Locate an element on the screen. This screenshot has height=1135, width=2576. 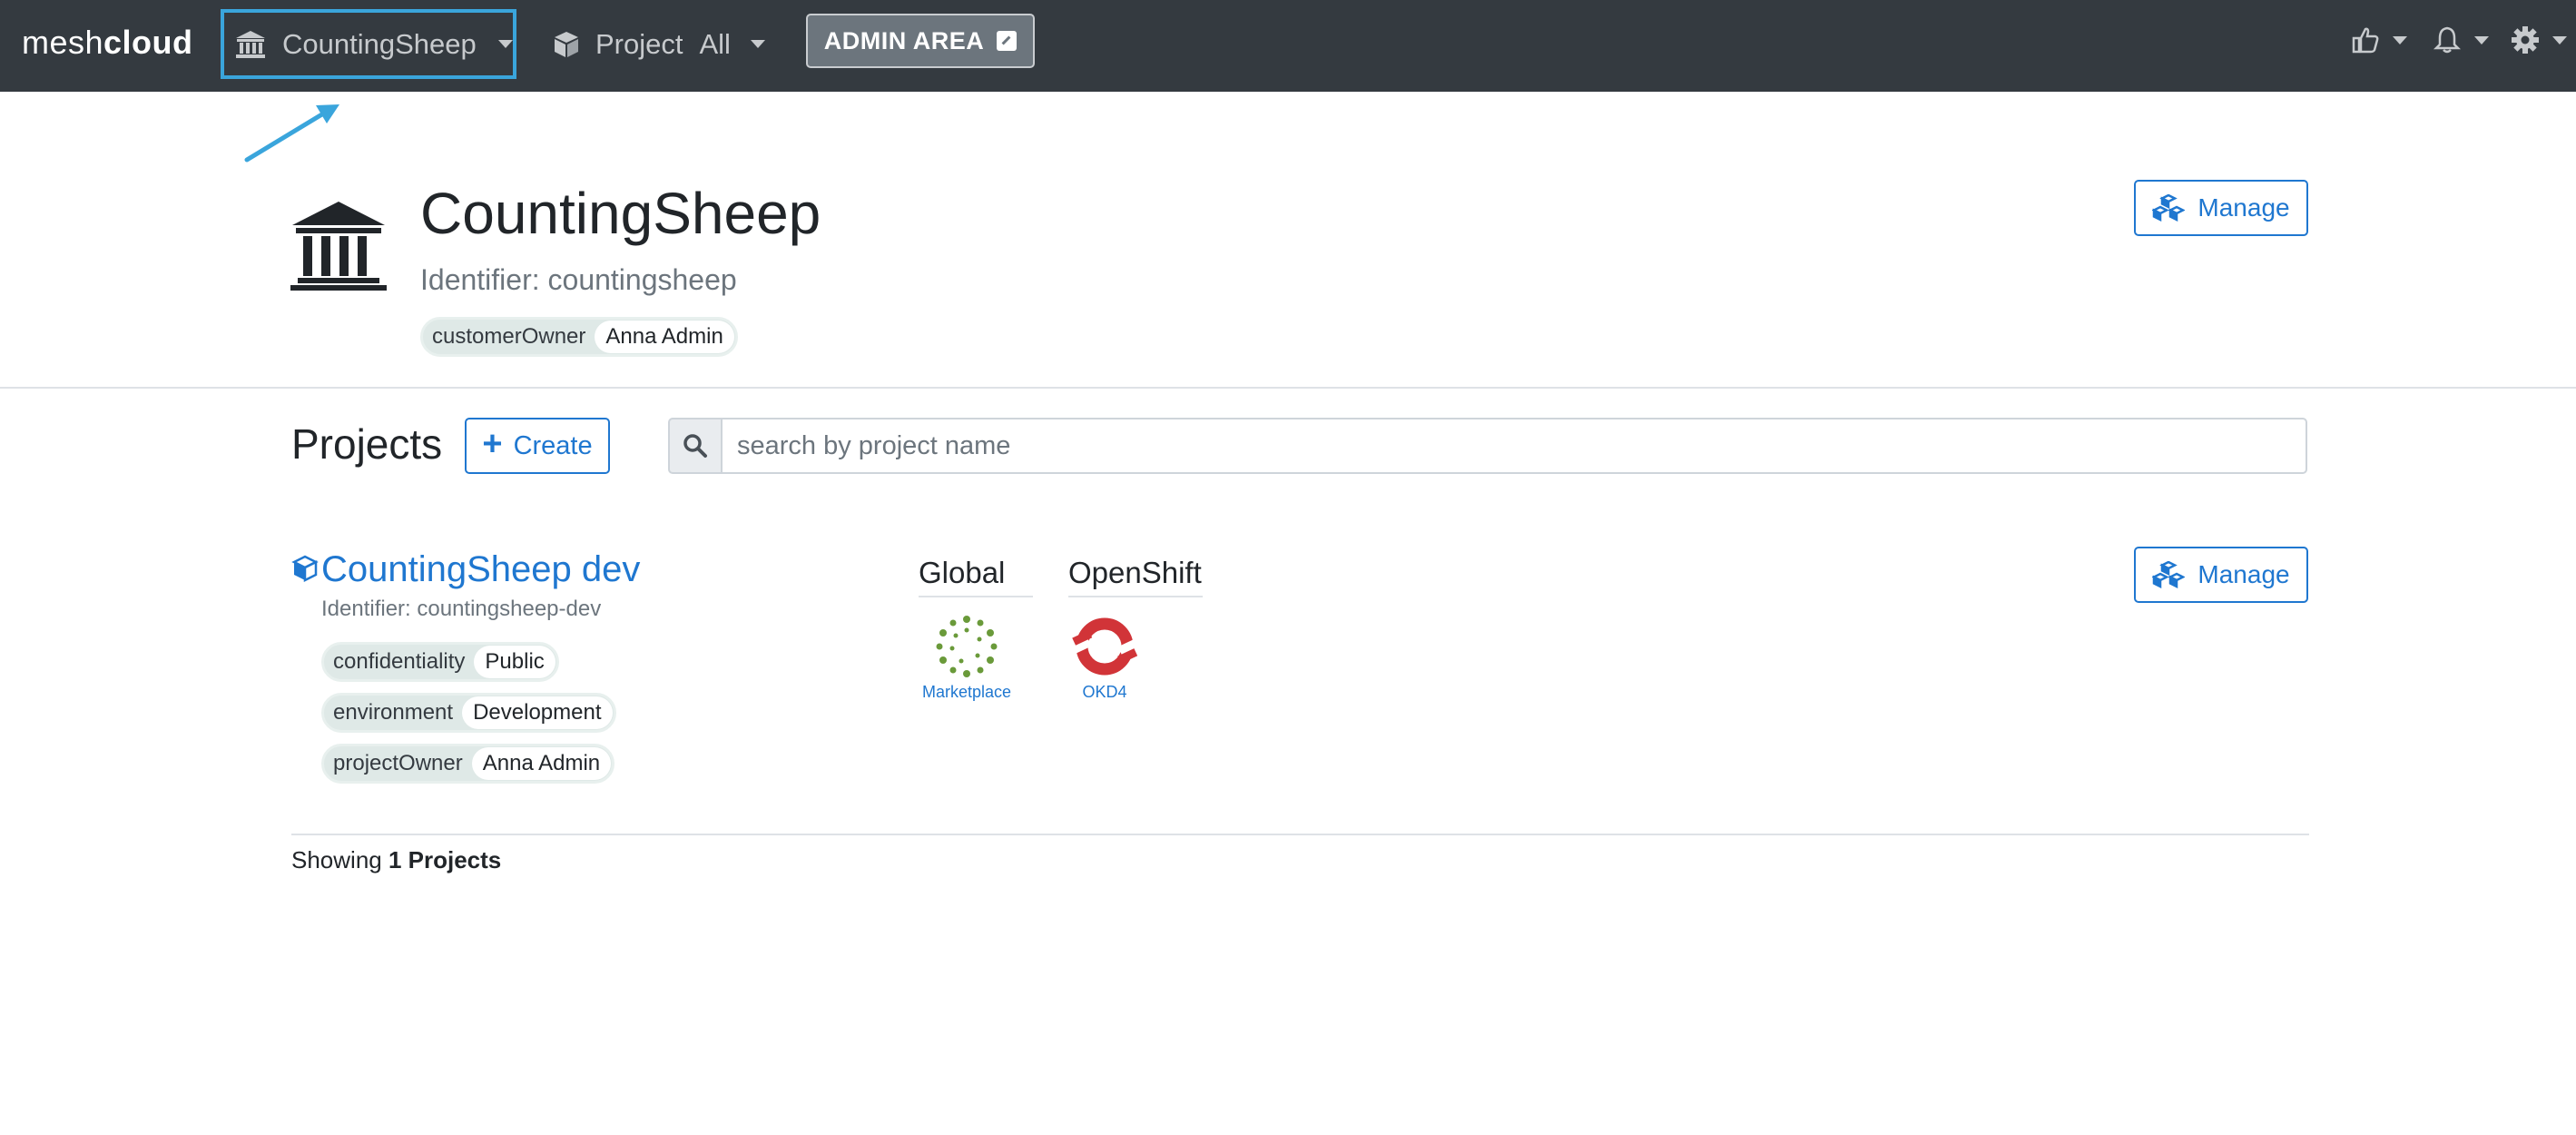
tag-key: projectOwner is located at coordinates (398, 763).